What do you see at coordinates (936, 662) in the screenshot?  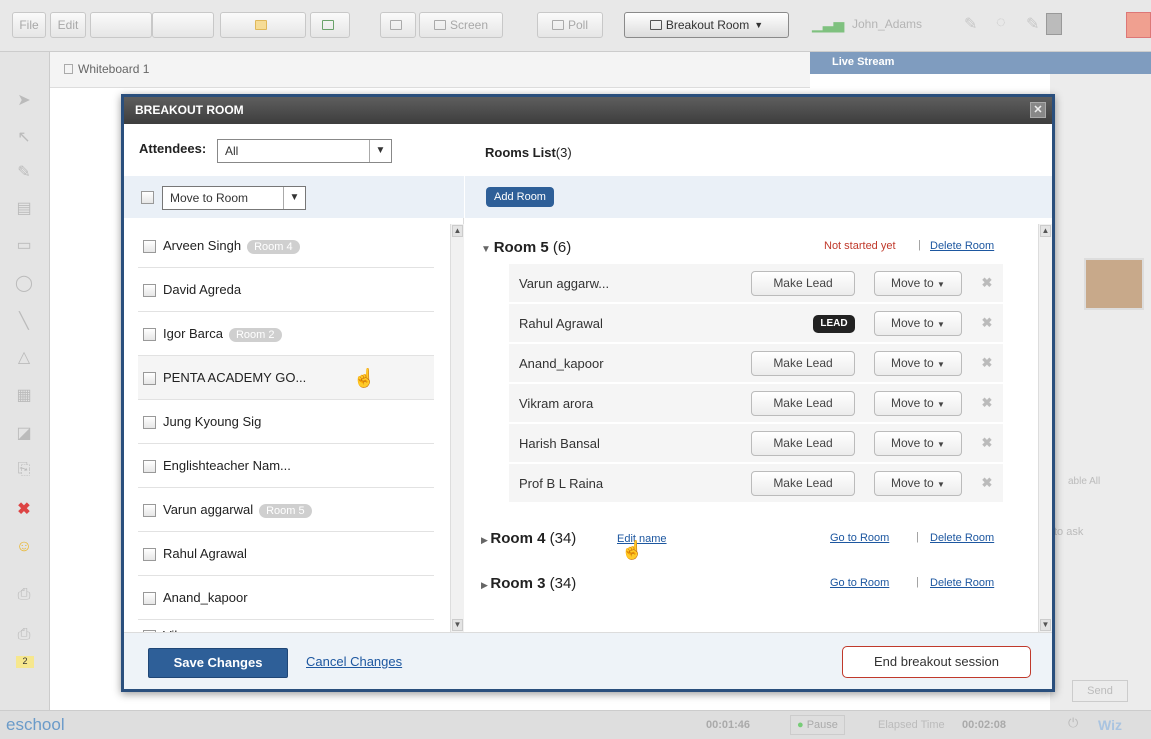 I see `end-breakout-session-button: End breakout session` at bounding box center [936, 662].